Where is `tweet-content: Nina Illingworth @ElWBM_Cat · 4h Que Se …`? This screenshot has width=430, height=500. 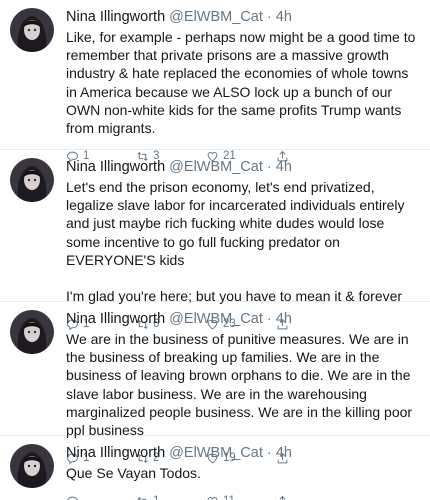 tweet-content: Nina Illingworth @ElWBM_Cat · 4h Que Se … is located at coordinates (241, 472).